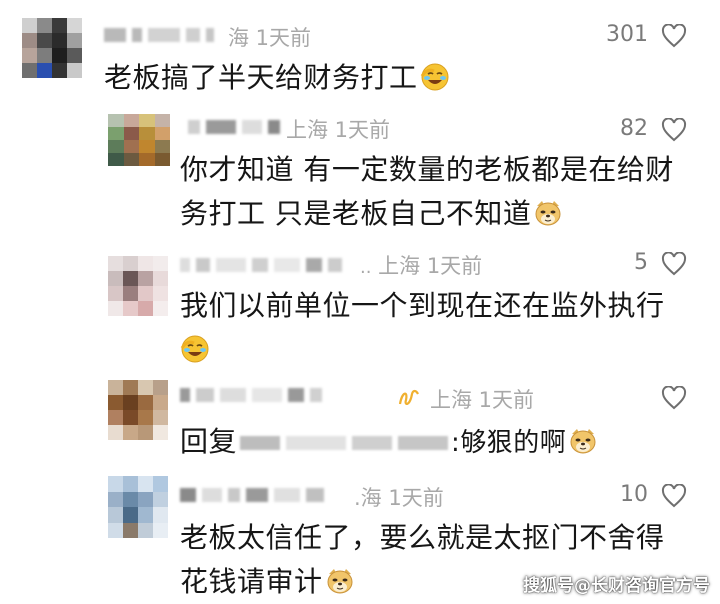 Image resolution: width=720 pixels, height=604 pixels. I want to click on comment-text: 我们以前单位一个到现在还在监外执行, so click(440, 328).